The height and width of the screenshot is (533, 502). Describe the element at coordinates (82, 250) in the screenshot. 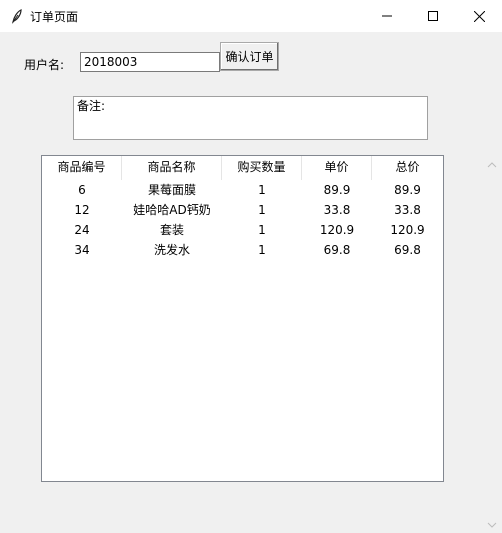

I see `cell-product-id: 34` at that location.